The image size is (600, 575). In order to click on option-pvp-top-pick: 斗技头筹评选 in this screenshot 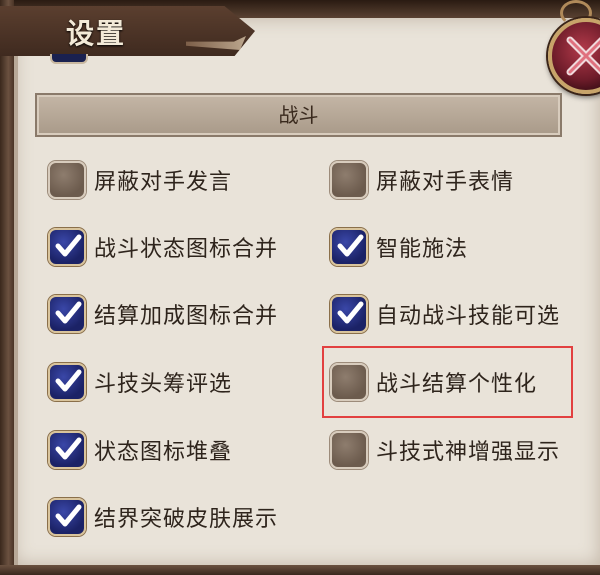, I will do `click(140, 382)`.